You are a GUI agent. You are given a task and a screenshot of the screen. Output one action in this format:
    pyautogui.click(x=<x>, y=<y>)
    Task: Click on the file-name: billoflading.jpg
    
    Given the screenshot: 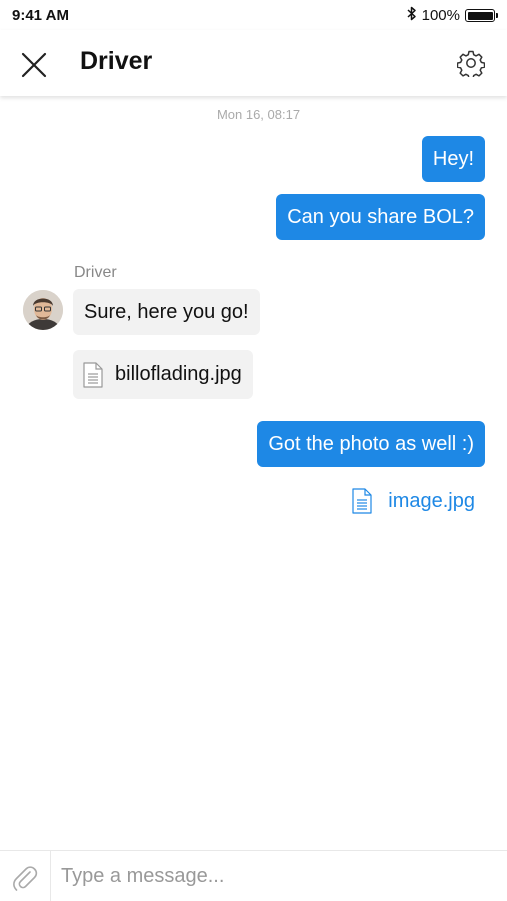 What is the action you would take?
    pyautogui.click(x=178, y=374)
    